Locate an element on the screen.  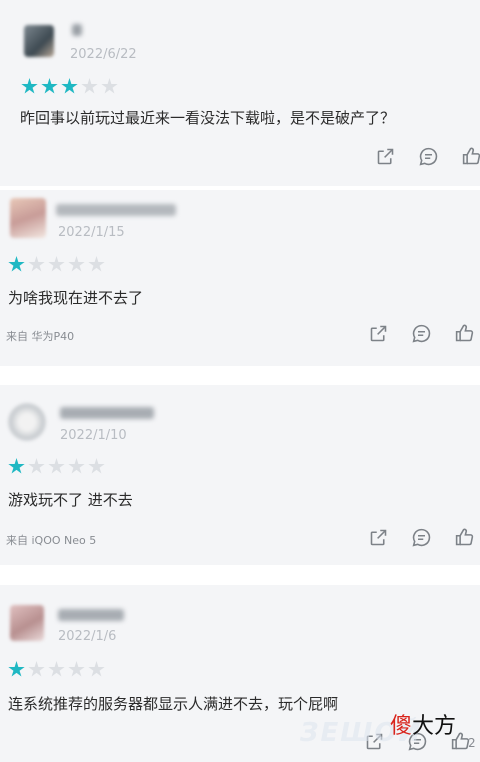
device-info: 来自 iQOO Neo 5 is located at coordinates (51, 540).